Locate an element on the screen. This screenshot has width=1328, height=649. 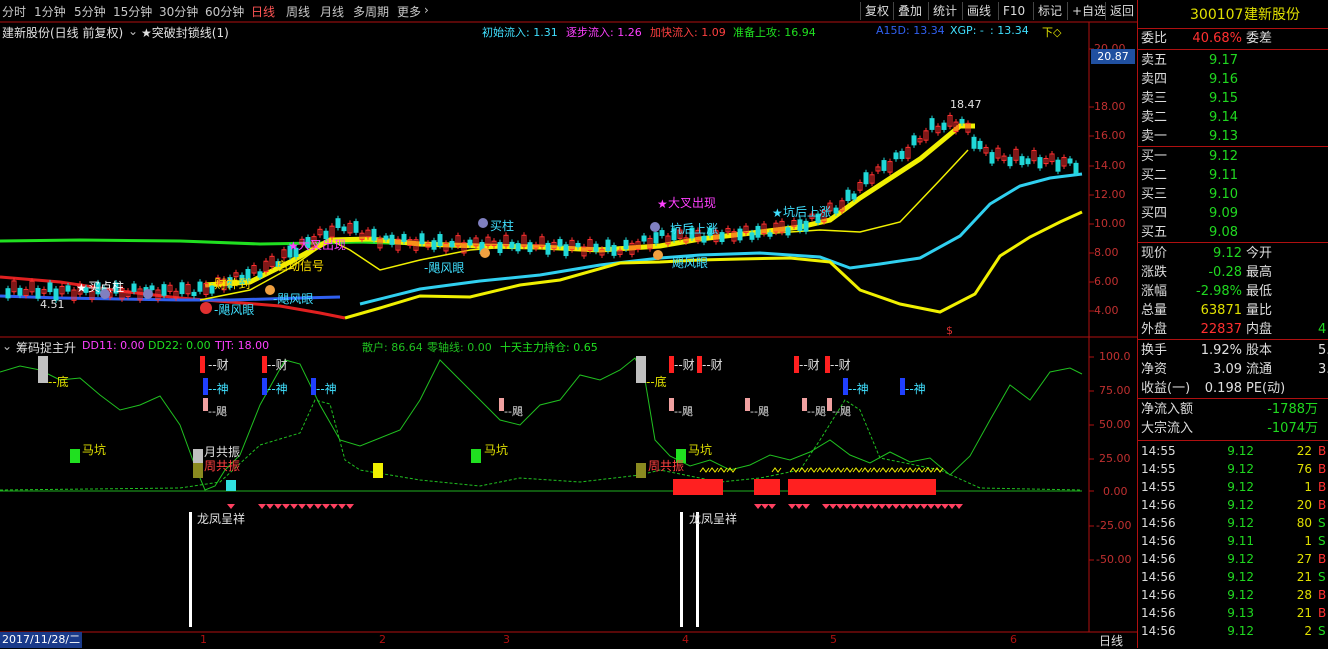
trade-flag: B is located at coordinates (1322, 559).